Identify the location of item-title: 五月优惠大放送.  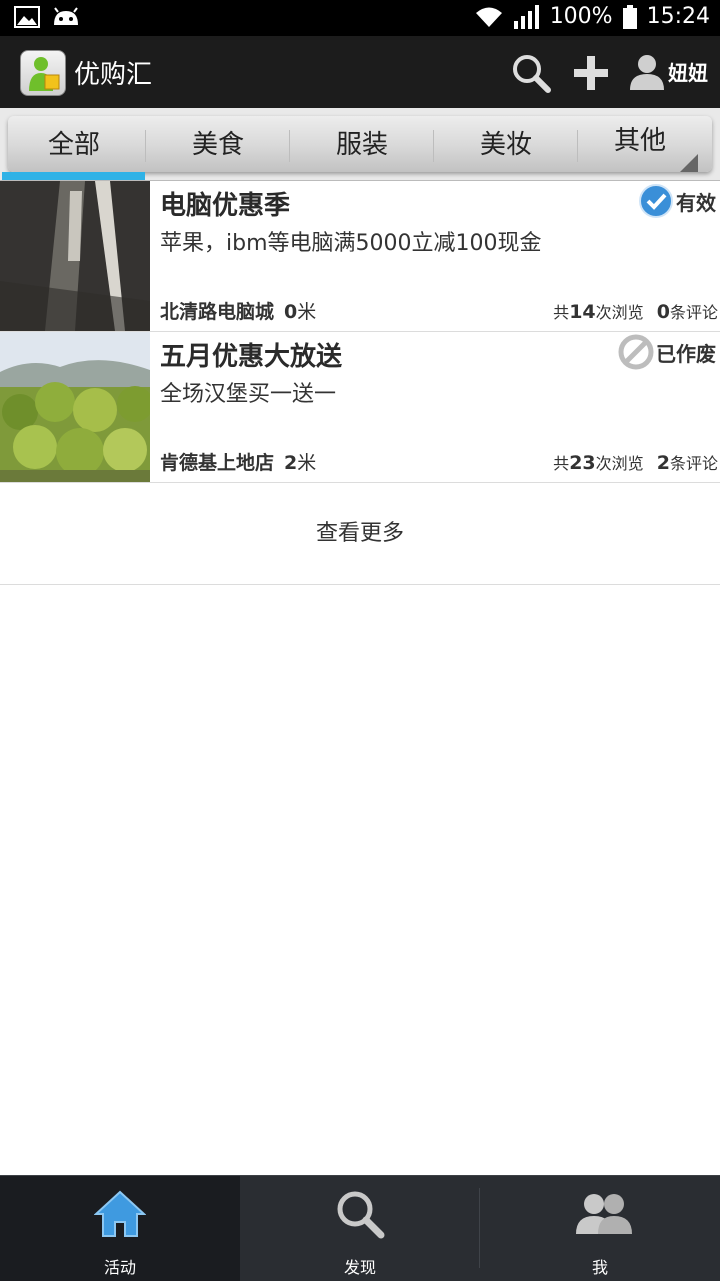
(251, 357).